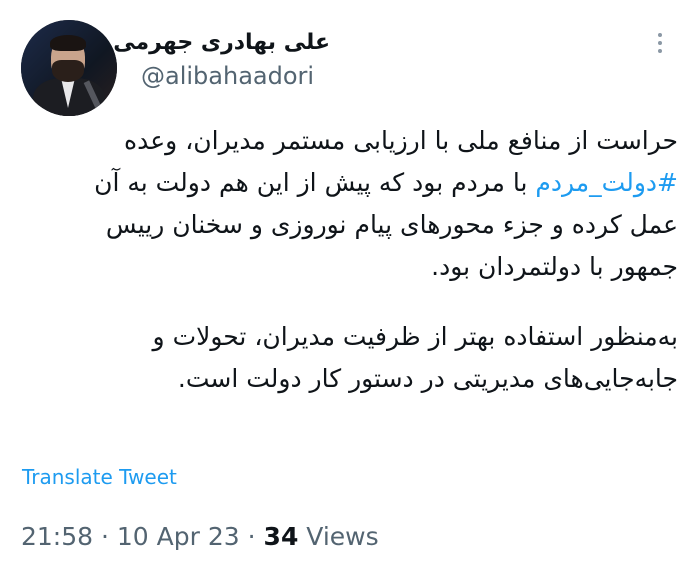 The height and width of the screenshot is (567, 700). I want to click on hashtag-link: #دولت_مردم, so click(606, 182).